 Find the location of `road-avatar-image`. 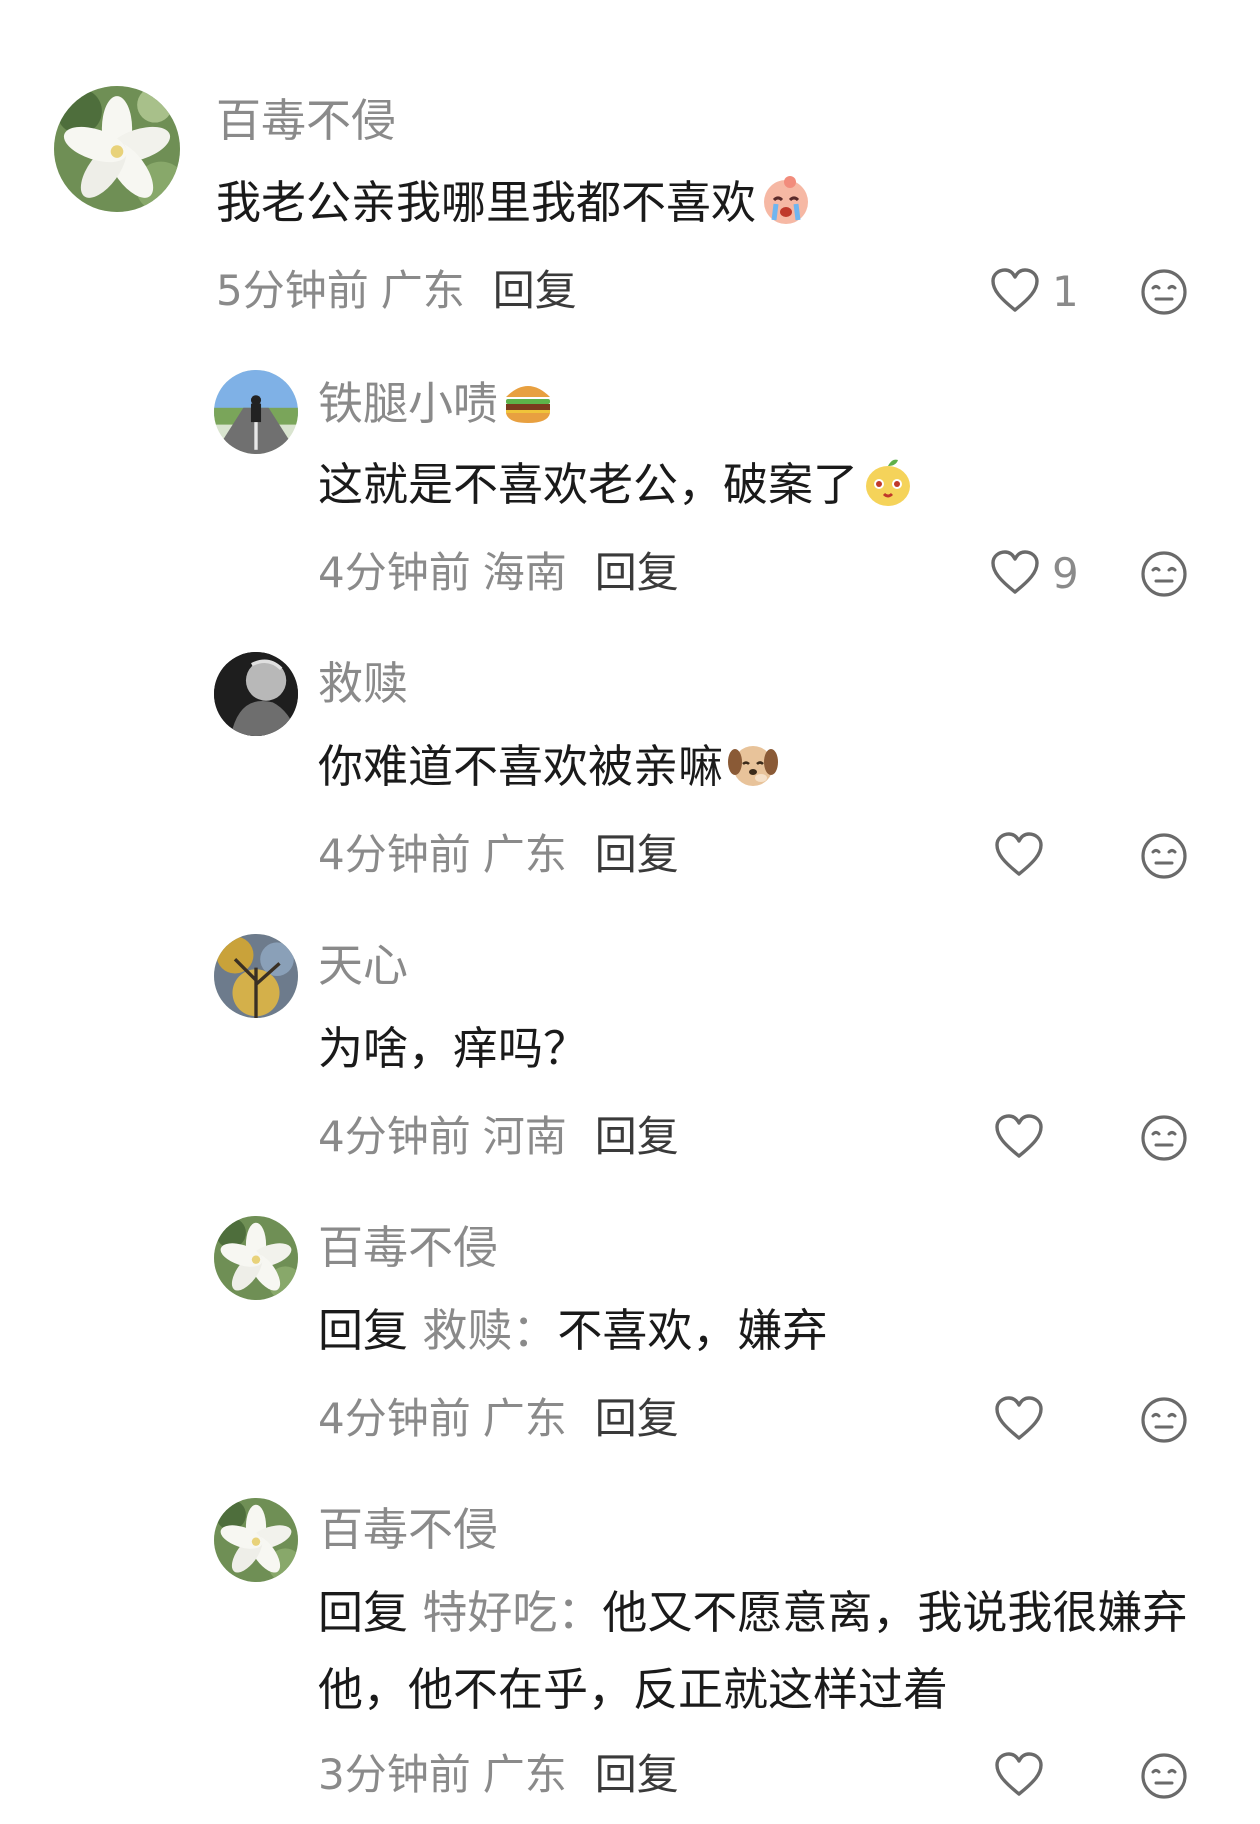

road-avatar-image is located at coordinates (256, 412).